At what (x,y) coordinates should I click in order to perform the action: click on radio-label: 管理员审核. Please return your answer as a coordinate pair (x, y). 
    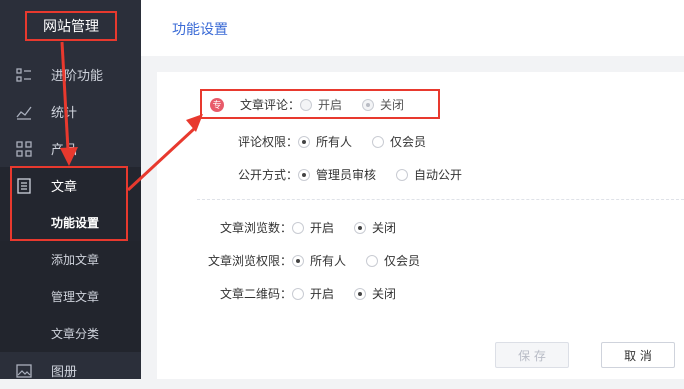
    Looking at the image, I should click on (346, 175).